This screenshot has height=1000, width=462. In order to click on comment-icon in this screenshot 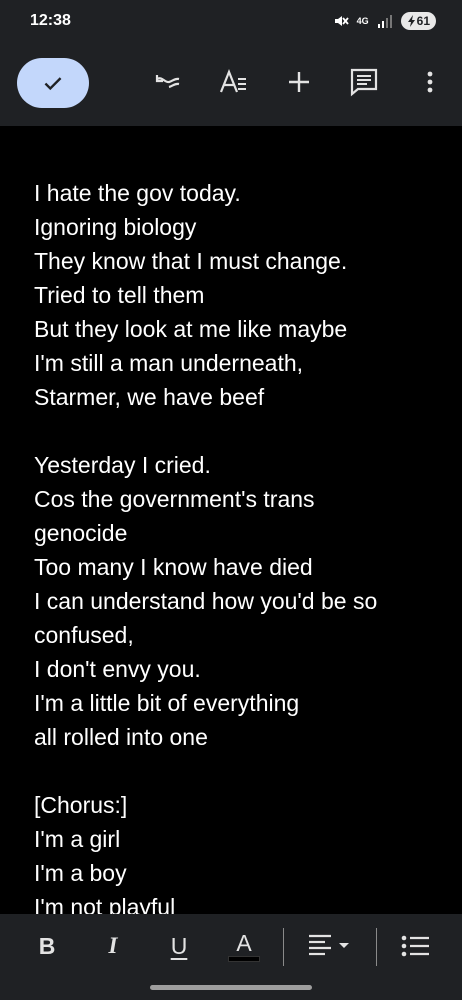, I will do `click(364, 82)`.